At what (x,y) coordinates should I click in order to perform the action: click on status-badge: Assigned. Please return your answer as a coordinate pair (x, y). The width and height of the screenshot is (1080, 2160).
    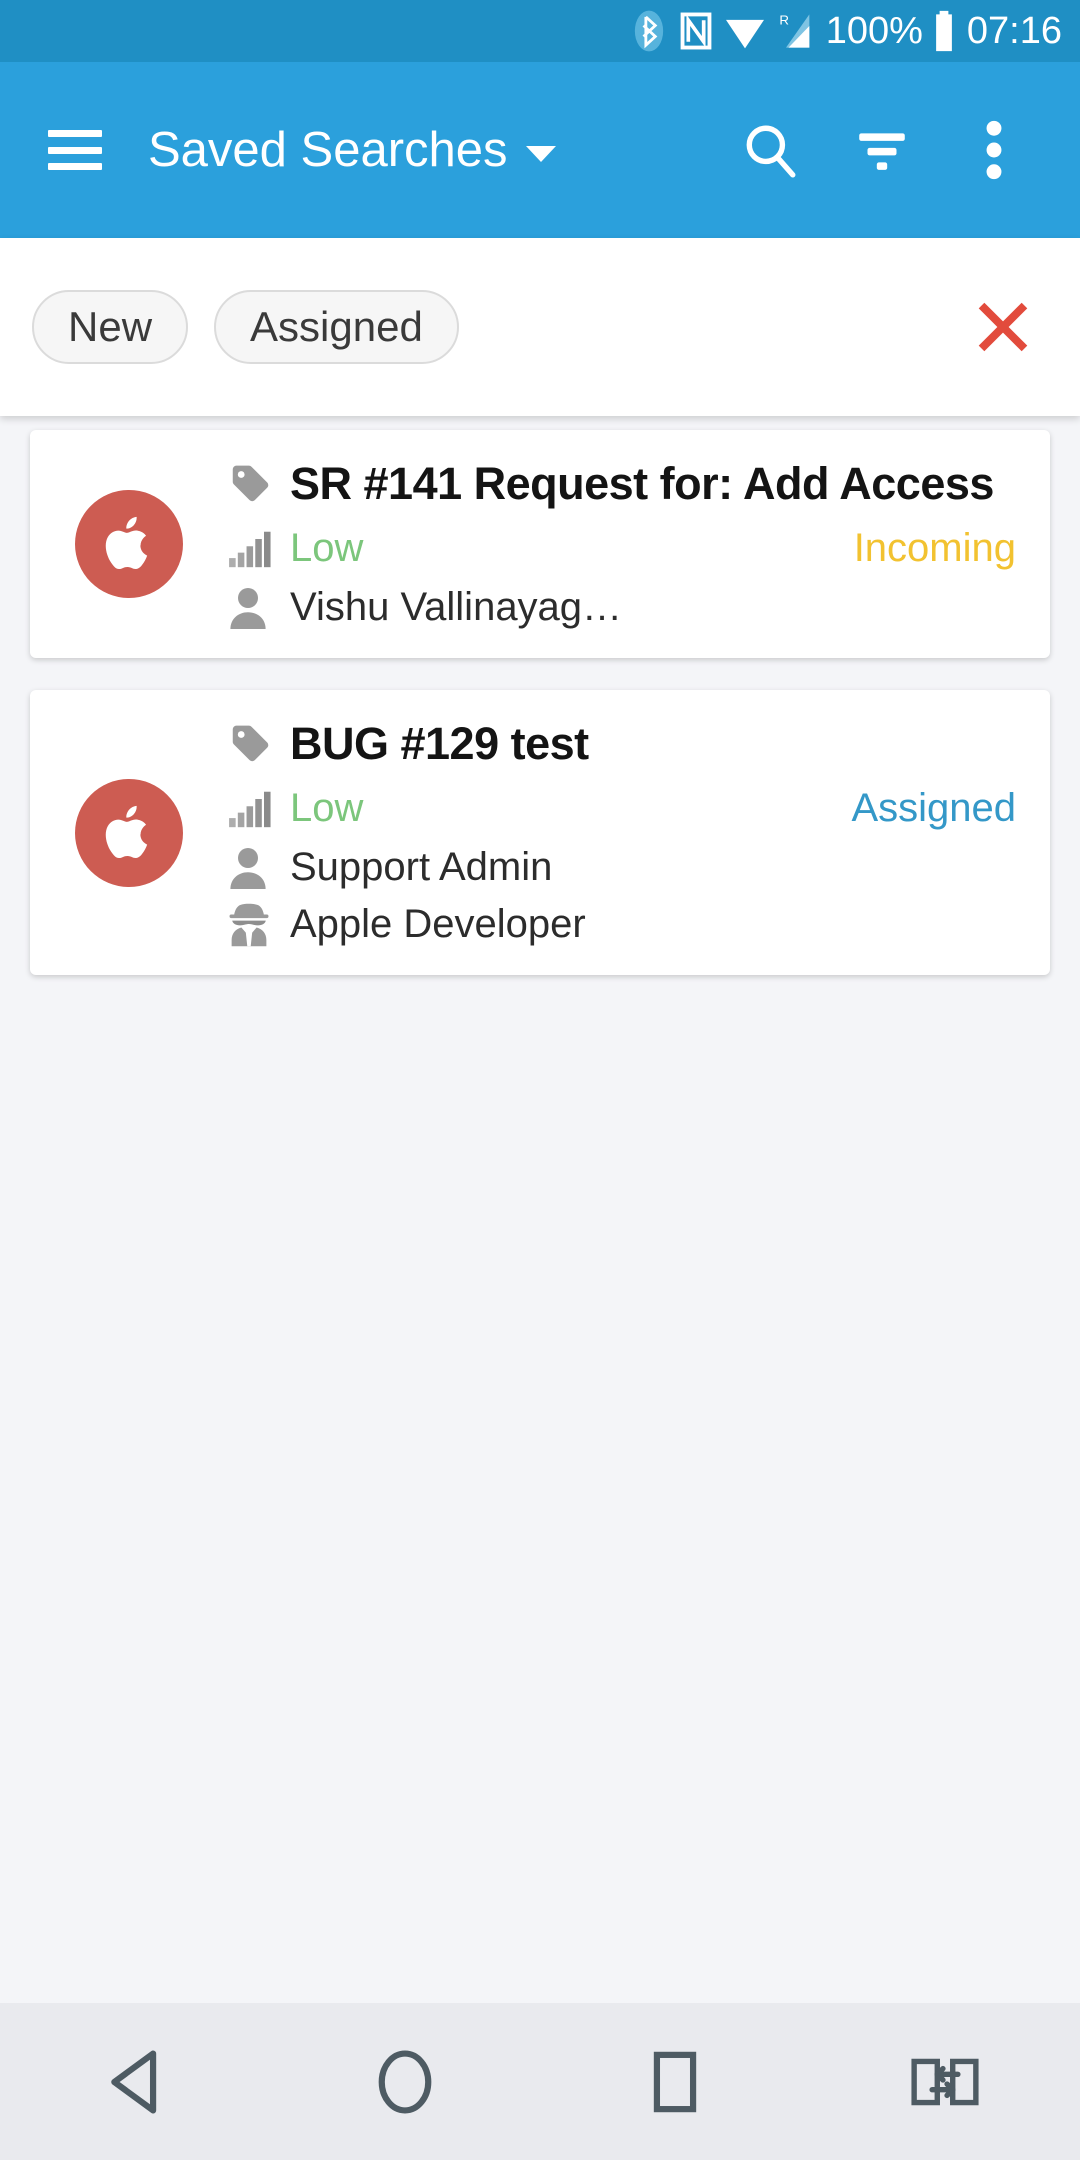
    Looking at the image, I should click on (933, 808).